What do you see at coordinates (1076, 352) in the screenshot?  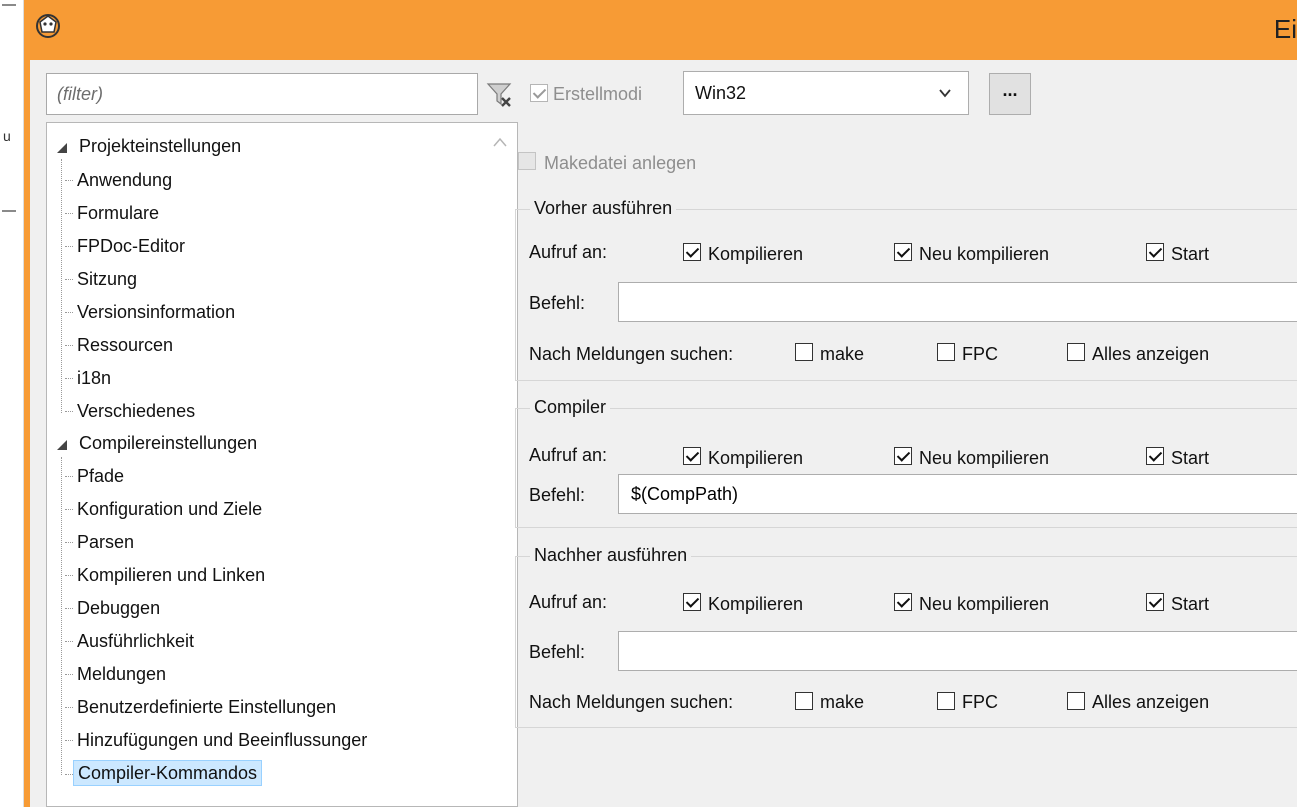 I see `before-show-all-checkbox` at bounding box center [1076, 352].